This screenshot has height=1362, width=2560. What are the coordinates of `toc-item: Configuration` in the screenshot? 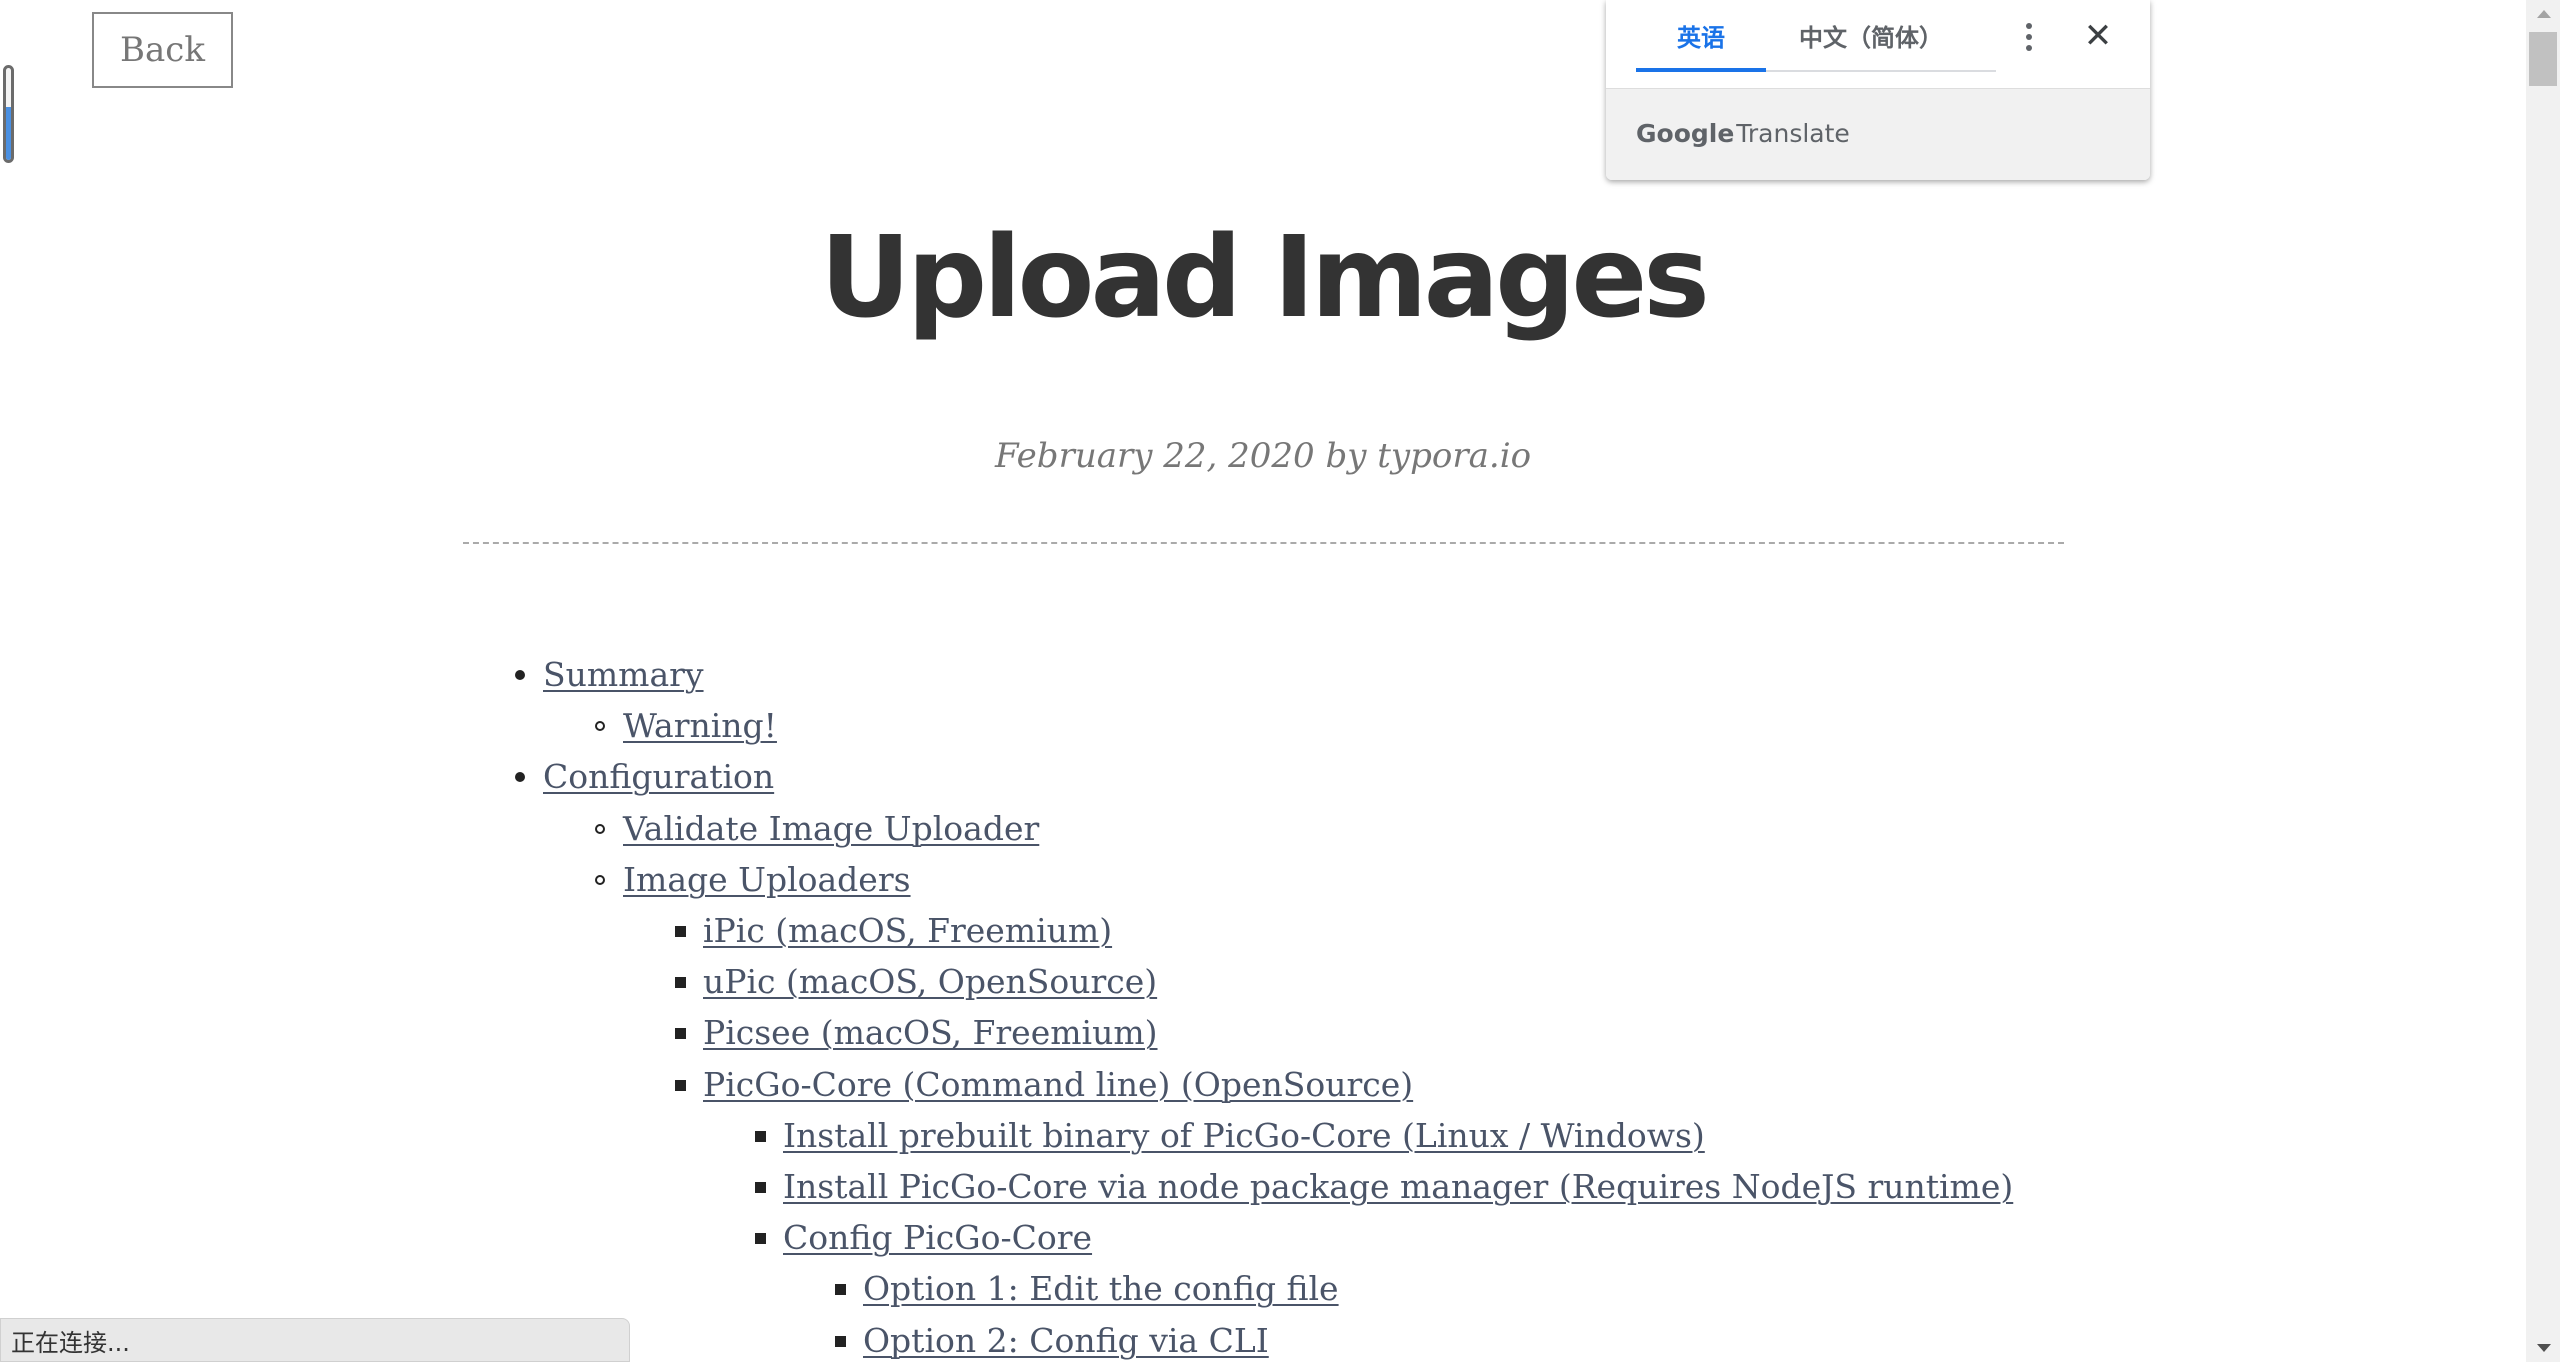 It's located at (644, 777).